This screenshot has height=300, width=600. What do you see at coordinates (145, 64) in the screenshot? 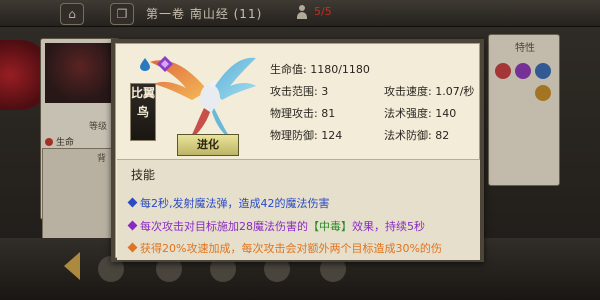
I see `water-drop-icon` at bounding box center [145, 64].